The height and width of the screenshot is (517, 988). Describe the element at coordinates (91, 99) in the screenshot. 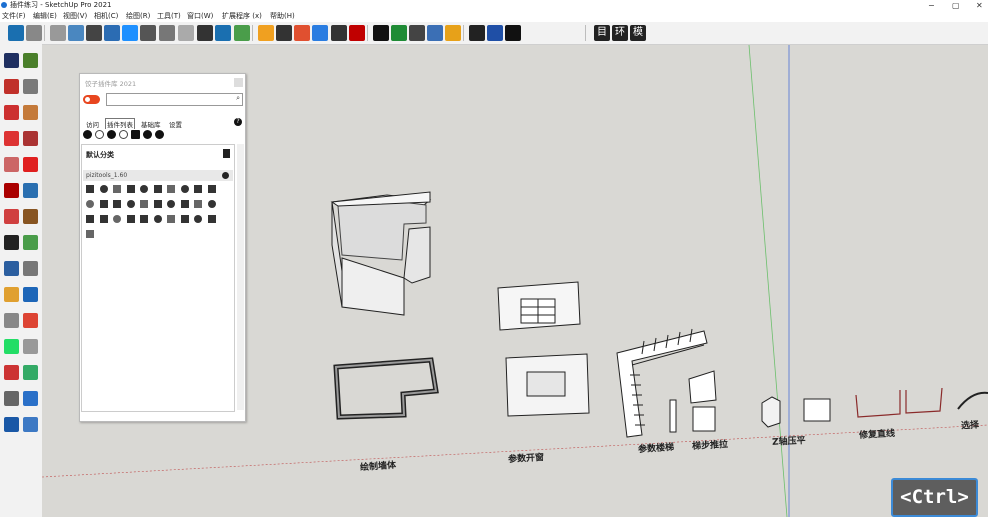

I see `enable-toggle` at that location.